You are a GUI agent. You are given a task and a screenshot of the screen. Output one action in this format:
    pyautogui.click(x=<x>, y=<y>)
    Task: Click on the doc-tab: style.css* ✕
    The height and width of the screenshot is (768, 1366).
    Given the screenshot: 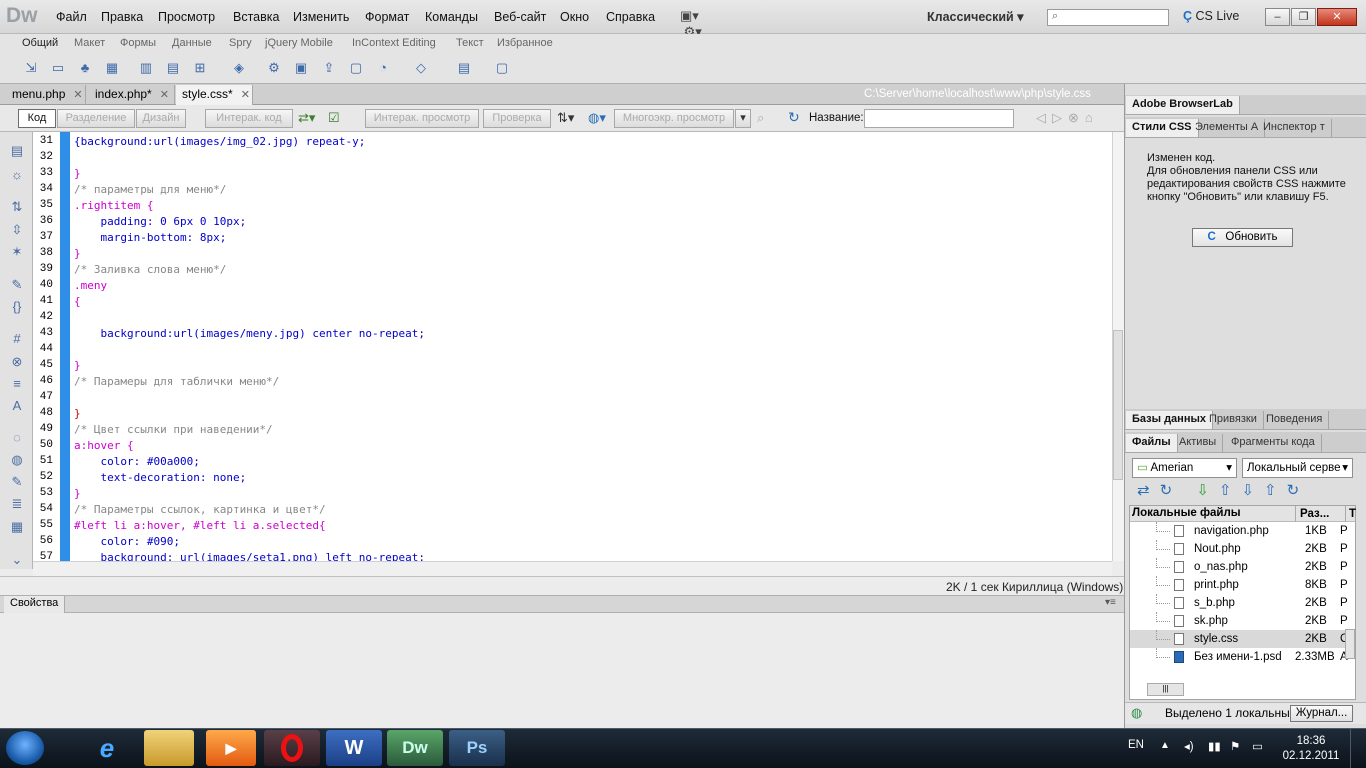 What is the action you would take?
    pyautogui.click(x=214, y=95)
    